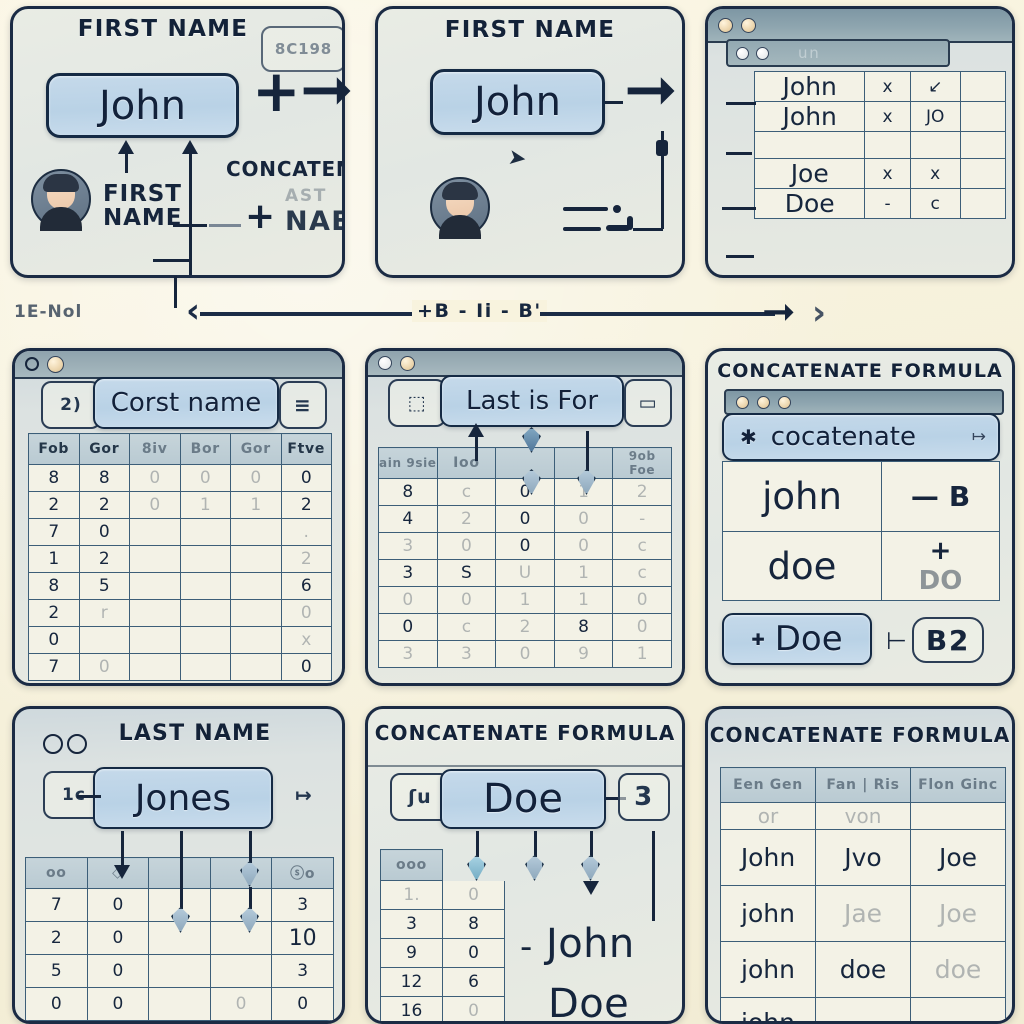  What do you see at coordinates (880, 203) in the screenshot?
I see `table-row: Doe - c` at bounding box center [880, 203].